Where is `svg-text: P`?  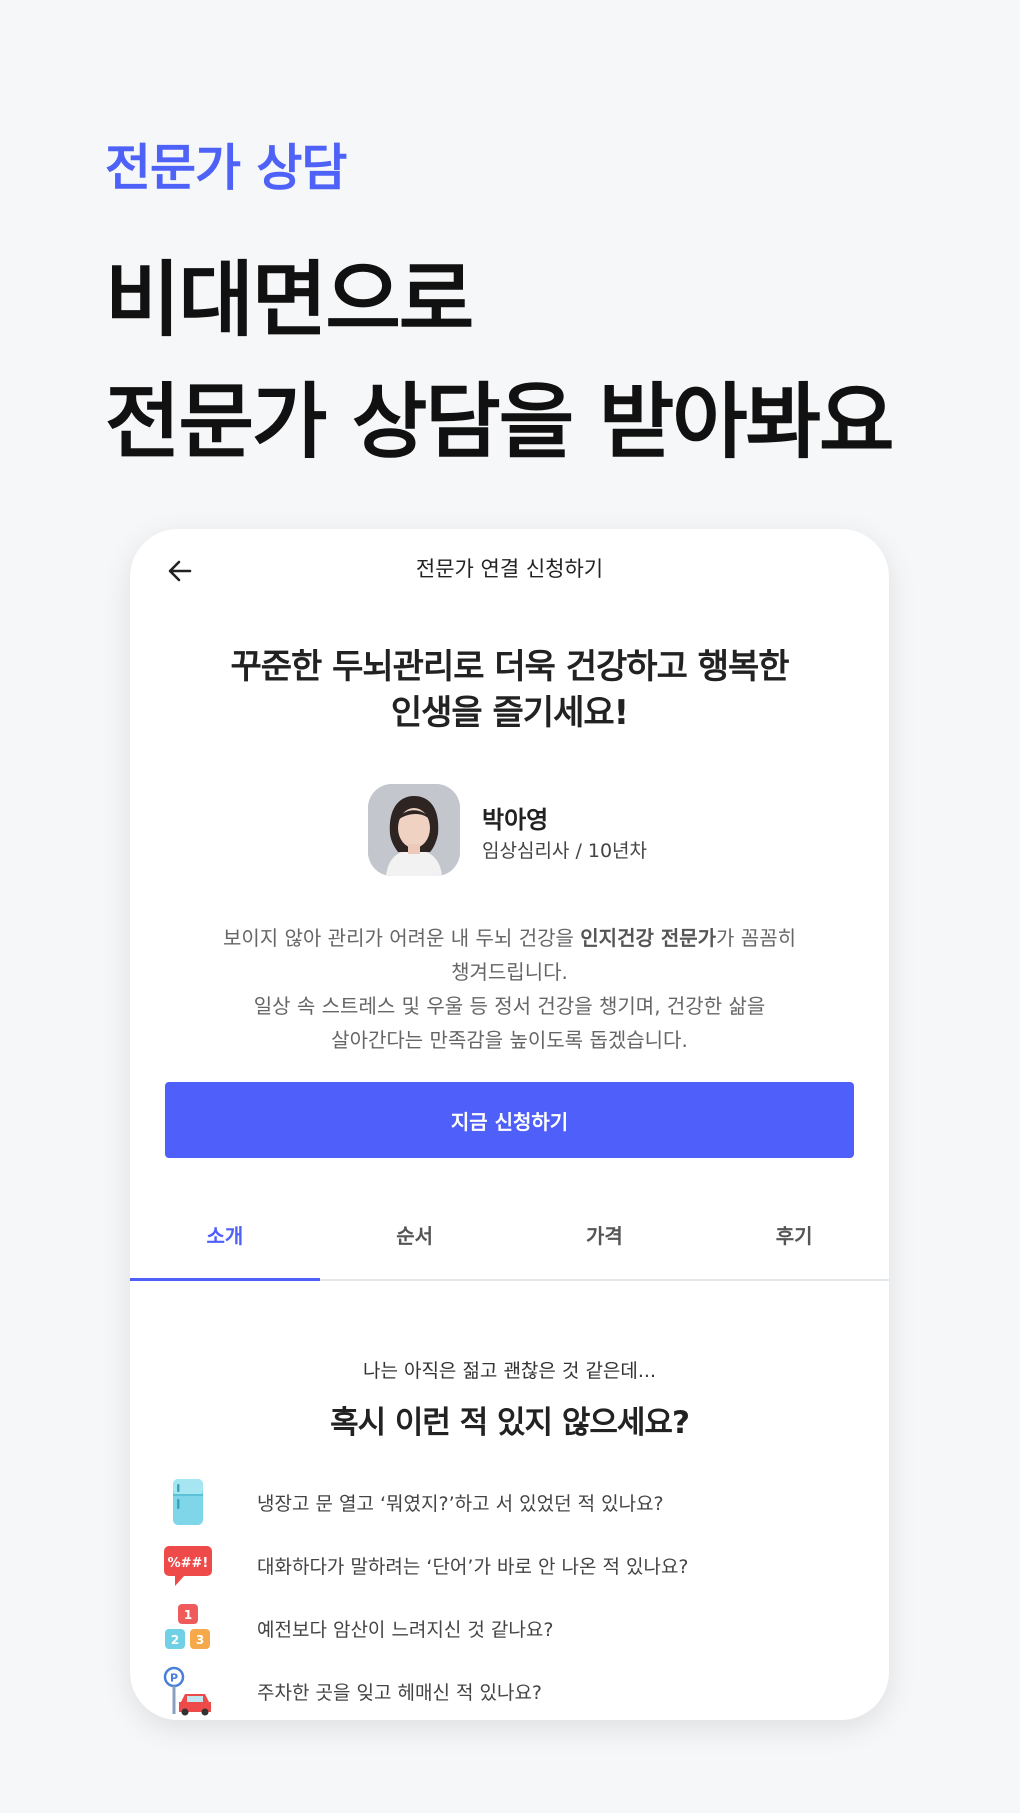
svg-text: P is located at coordinates (174, 1678).